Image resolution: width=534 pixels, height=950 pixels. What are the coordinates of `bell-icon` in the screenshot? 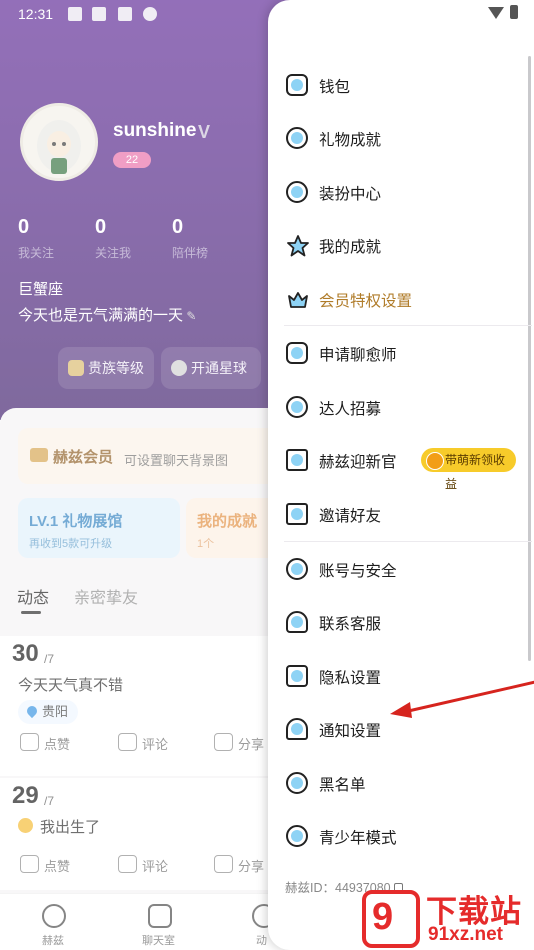 It's located at (297, 729).